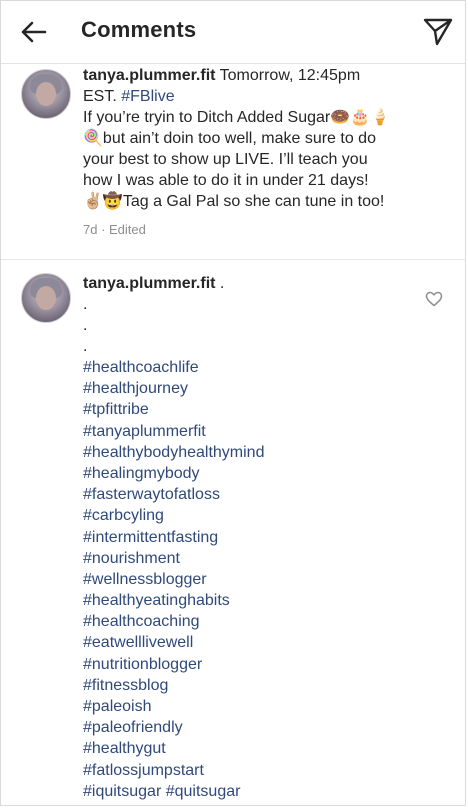 The width and height of the screenshot is (468, 808). I want to click on hashtag-link: #wellnessblogger, so click(248, 579).